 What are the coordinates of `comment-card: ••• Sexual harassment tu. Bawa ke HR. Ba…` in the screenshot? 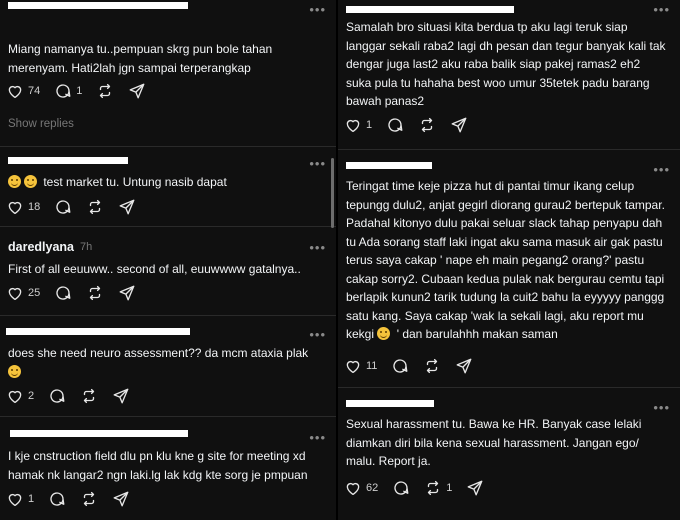 It's located at (509, 454).